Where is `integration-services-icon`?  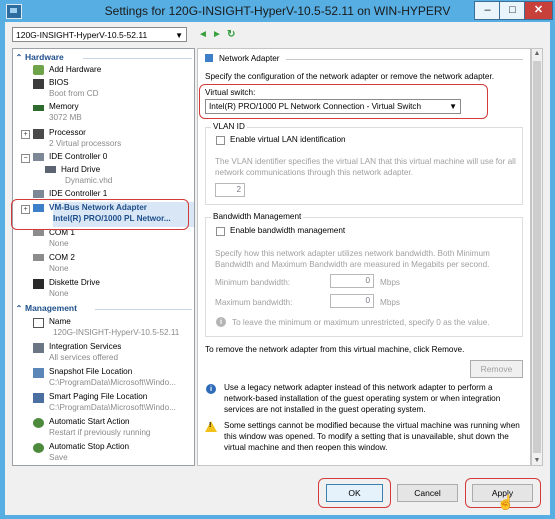 integration-services-icon is located at coordinates (38, 348).